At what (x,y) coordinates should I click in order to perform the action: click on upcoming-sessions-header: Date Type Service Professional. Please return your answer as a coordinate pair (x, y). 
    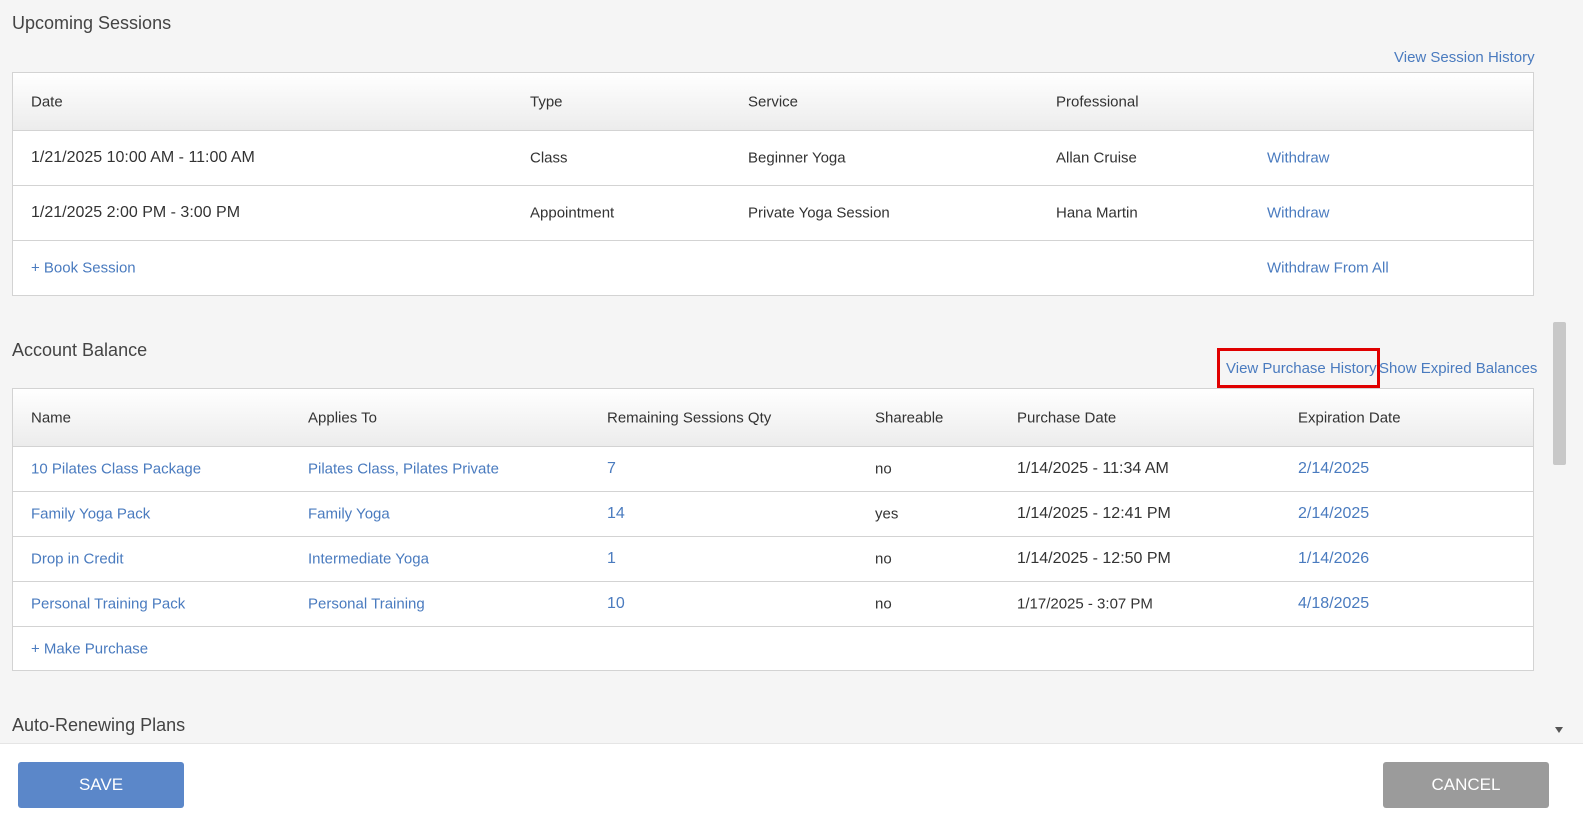
    Looking at the image, I should click on (773, 102).